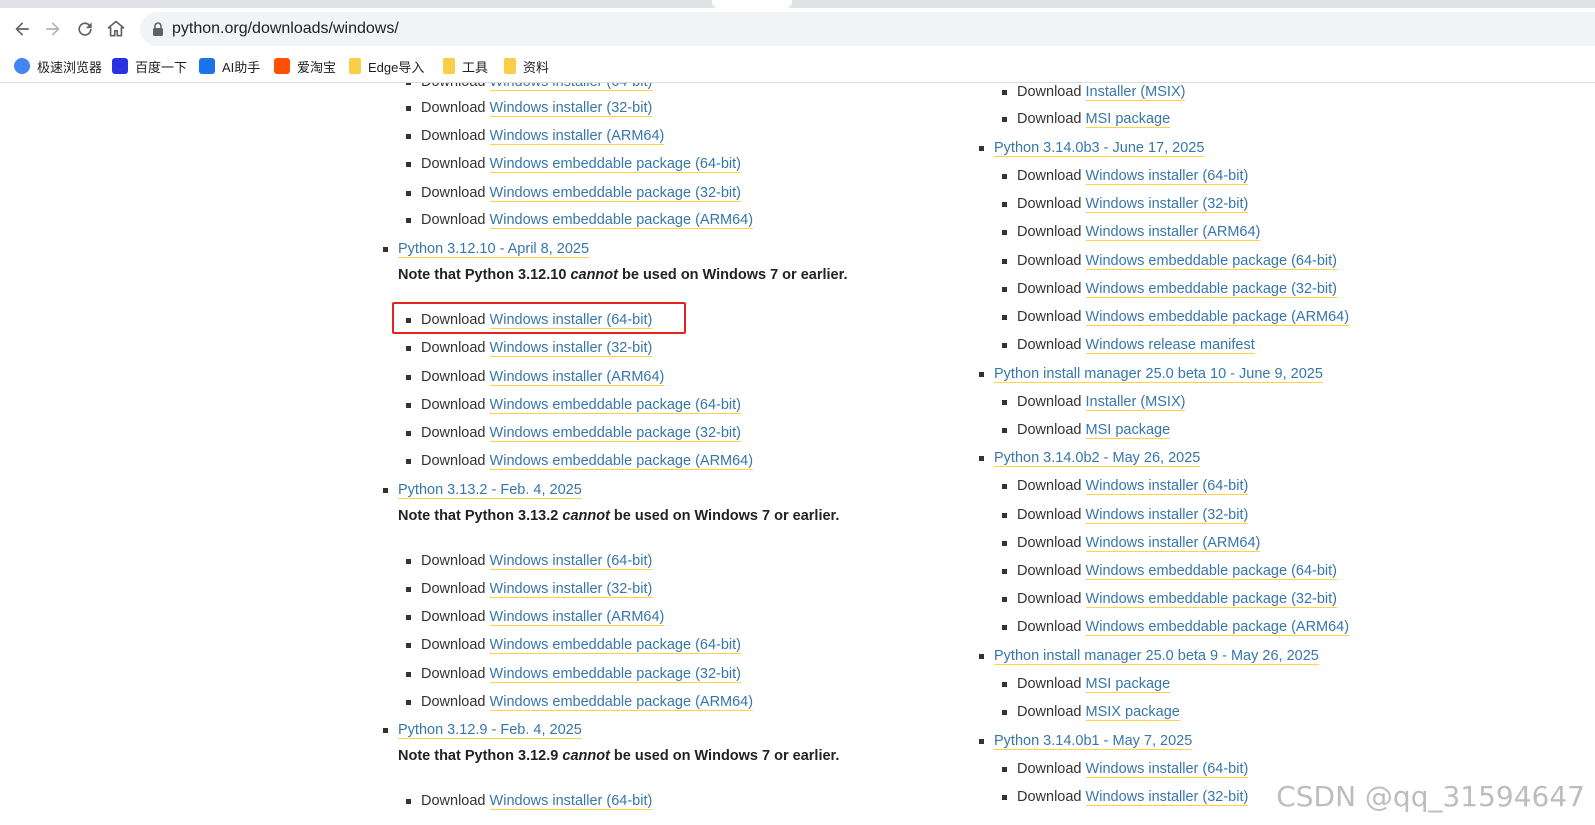 This screenshot has width=1595, height=825. I want to click on bookmark-item: 资料, so click(526, 66).